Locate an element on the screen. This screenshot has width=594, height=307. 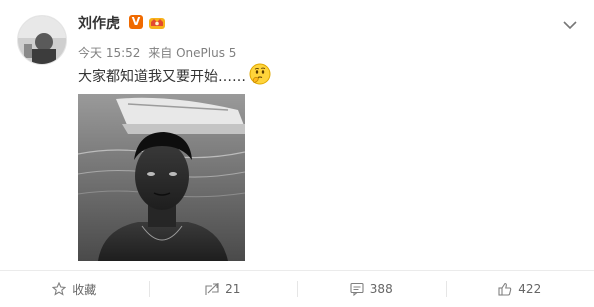
avatar is located at coordinates (42, 40).